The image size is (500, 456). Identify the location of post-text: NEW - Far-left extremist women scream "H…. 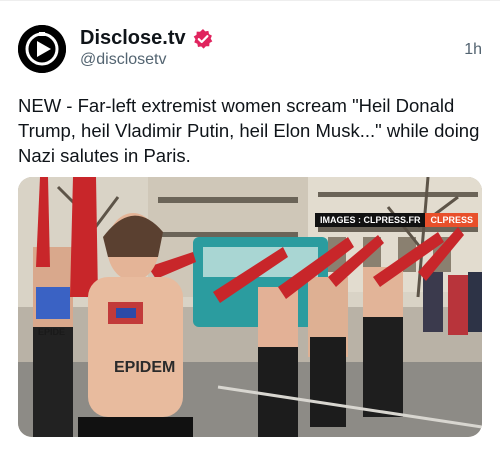
(249, 130).